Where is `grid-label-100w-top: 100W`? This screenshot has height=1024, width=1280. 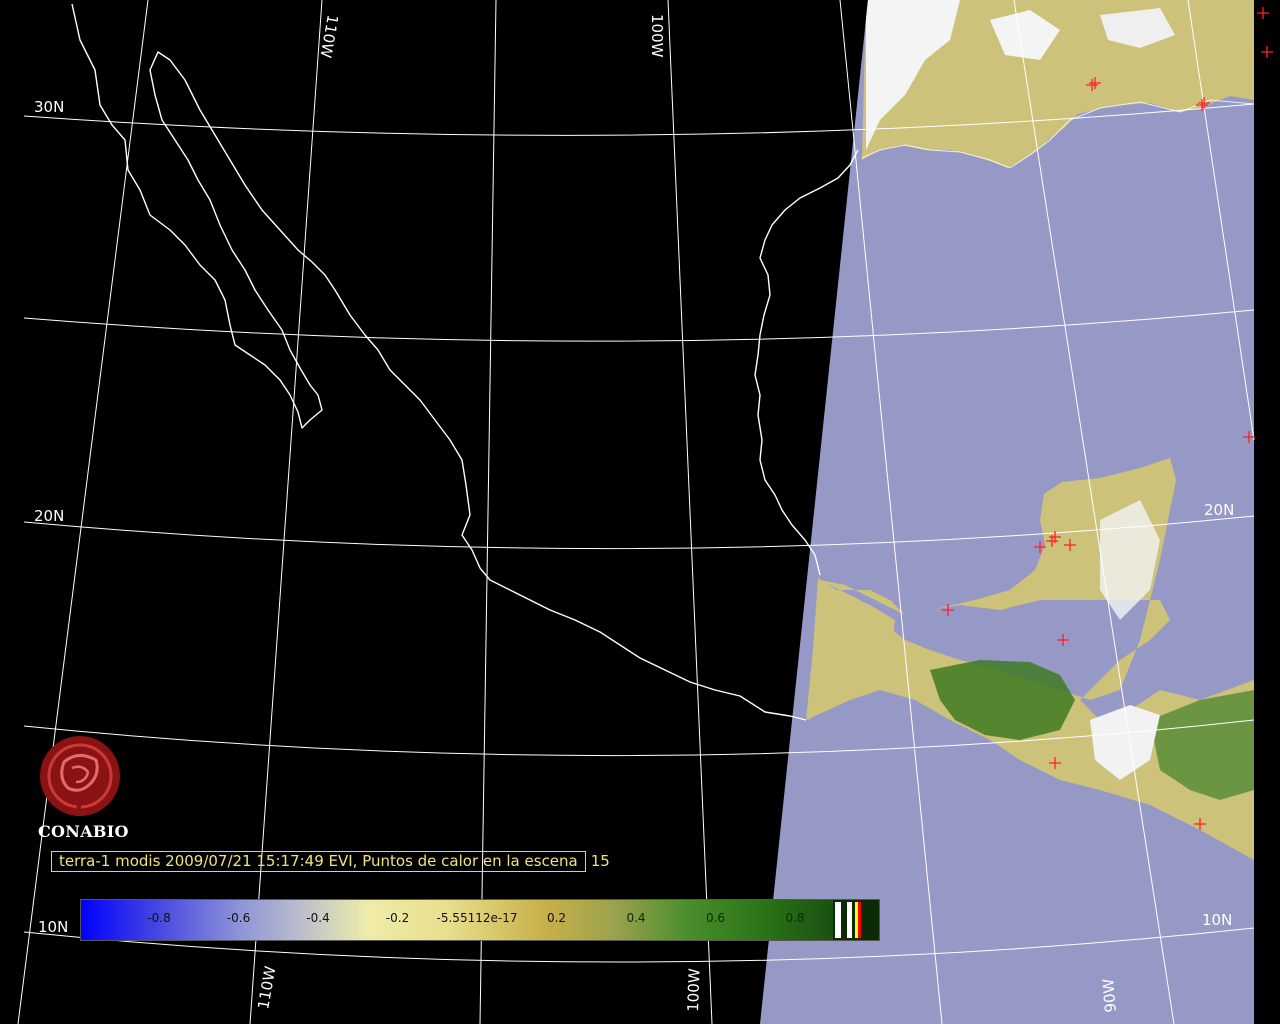 grid-label-100w-top: 100W is located at coordinates (657, 36).